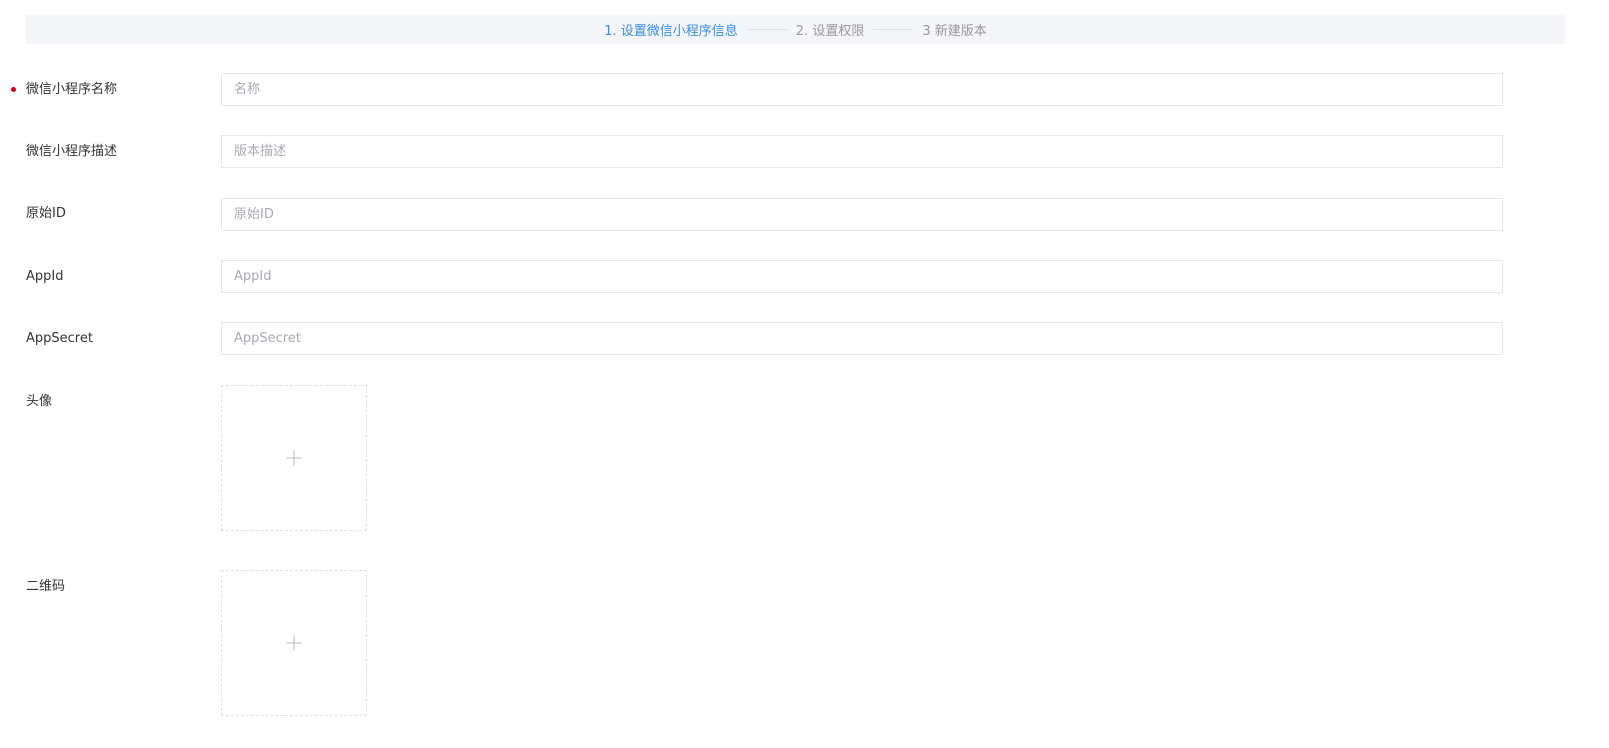 The width and height of the screenshot is (1609, 748). I want to click on avatar-upload, so click(294, 458).